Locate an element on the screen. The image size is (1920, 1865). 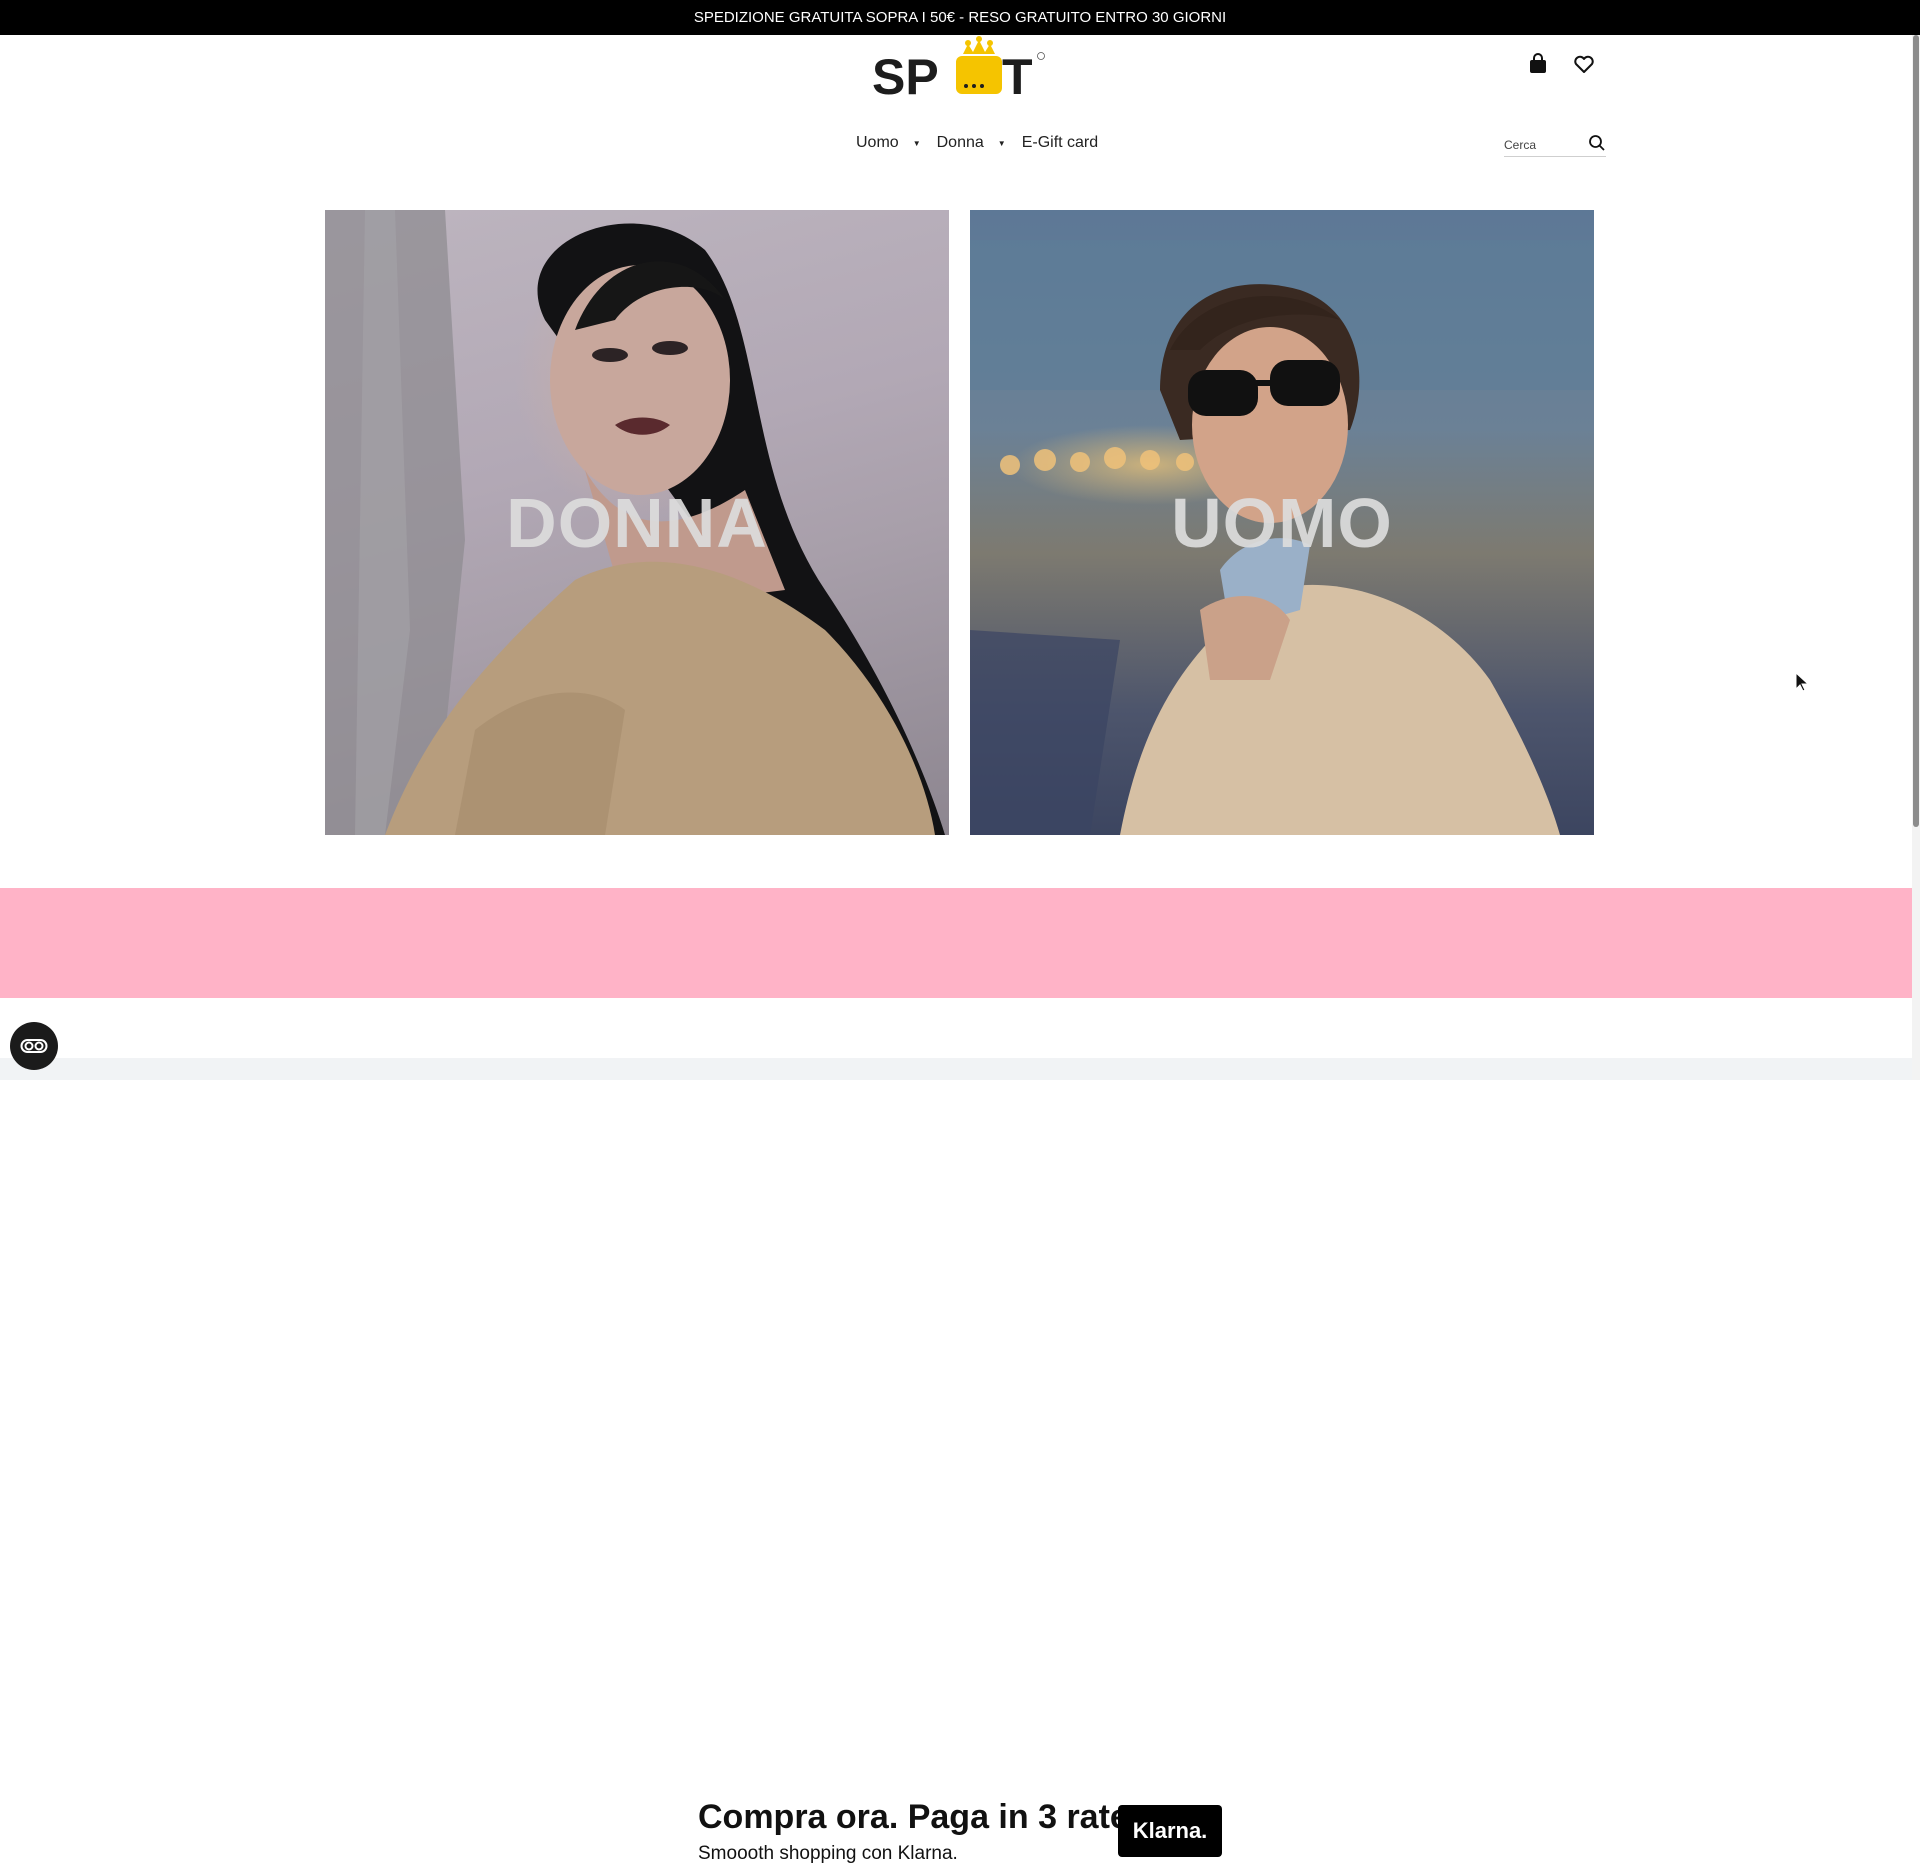
accessibility-button is located at coordinates (34, 1046).